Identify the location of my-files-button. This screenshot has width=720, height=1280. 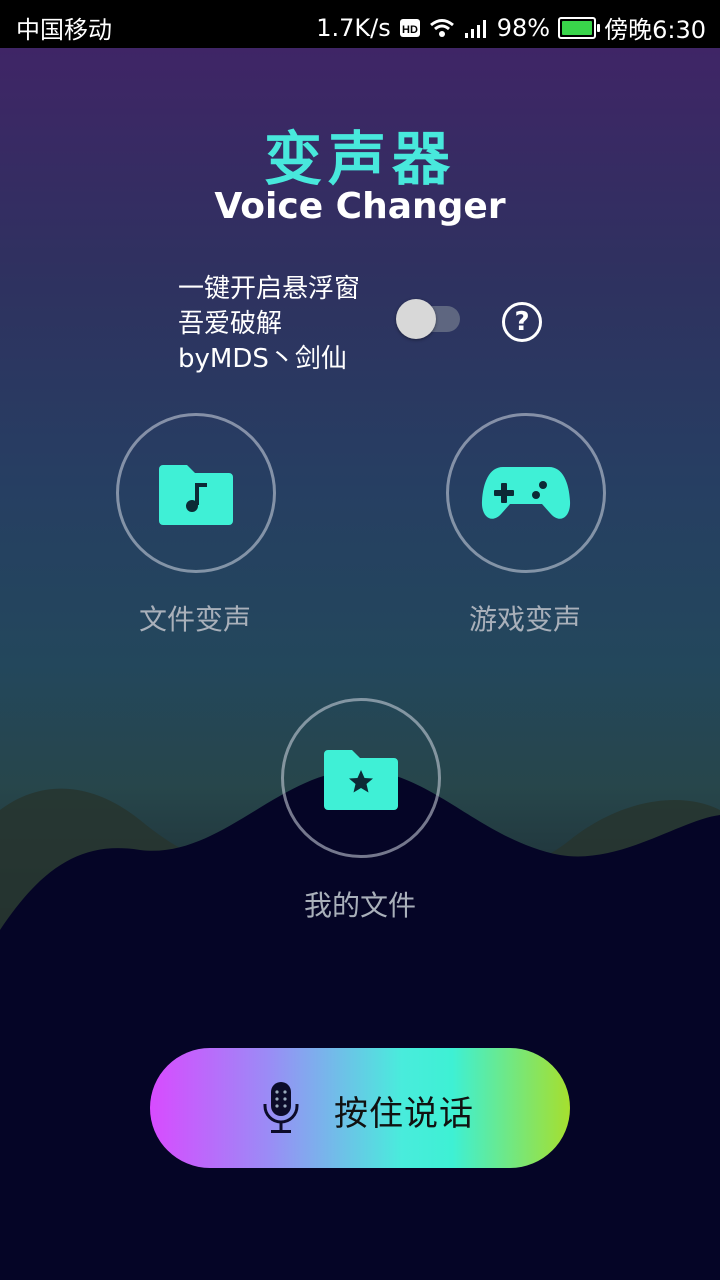
(361, 778).